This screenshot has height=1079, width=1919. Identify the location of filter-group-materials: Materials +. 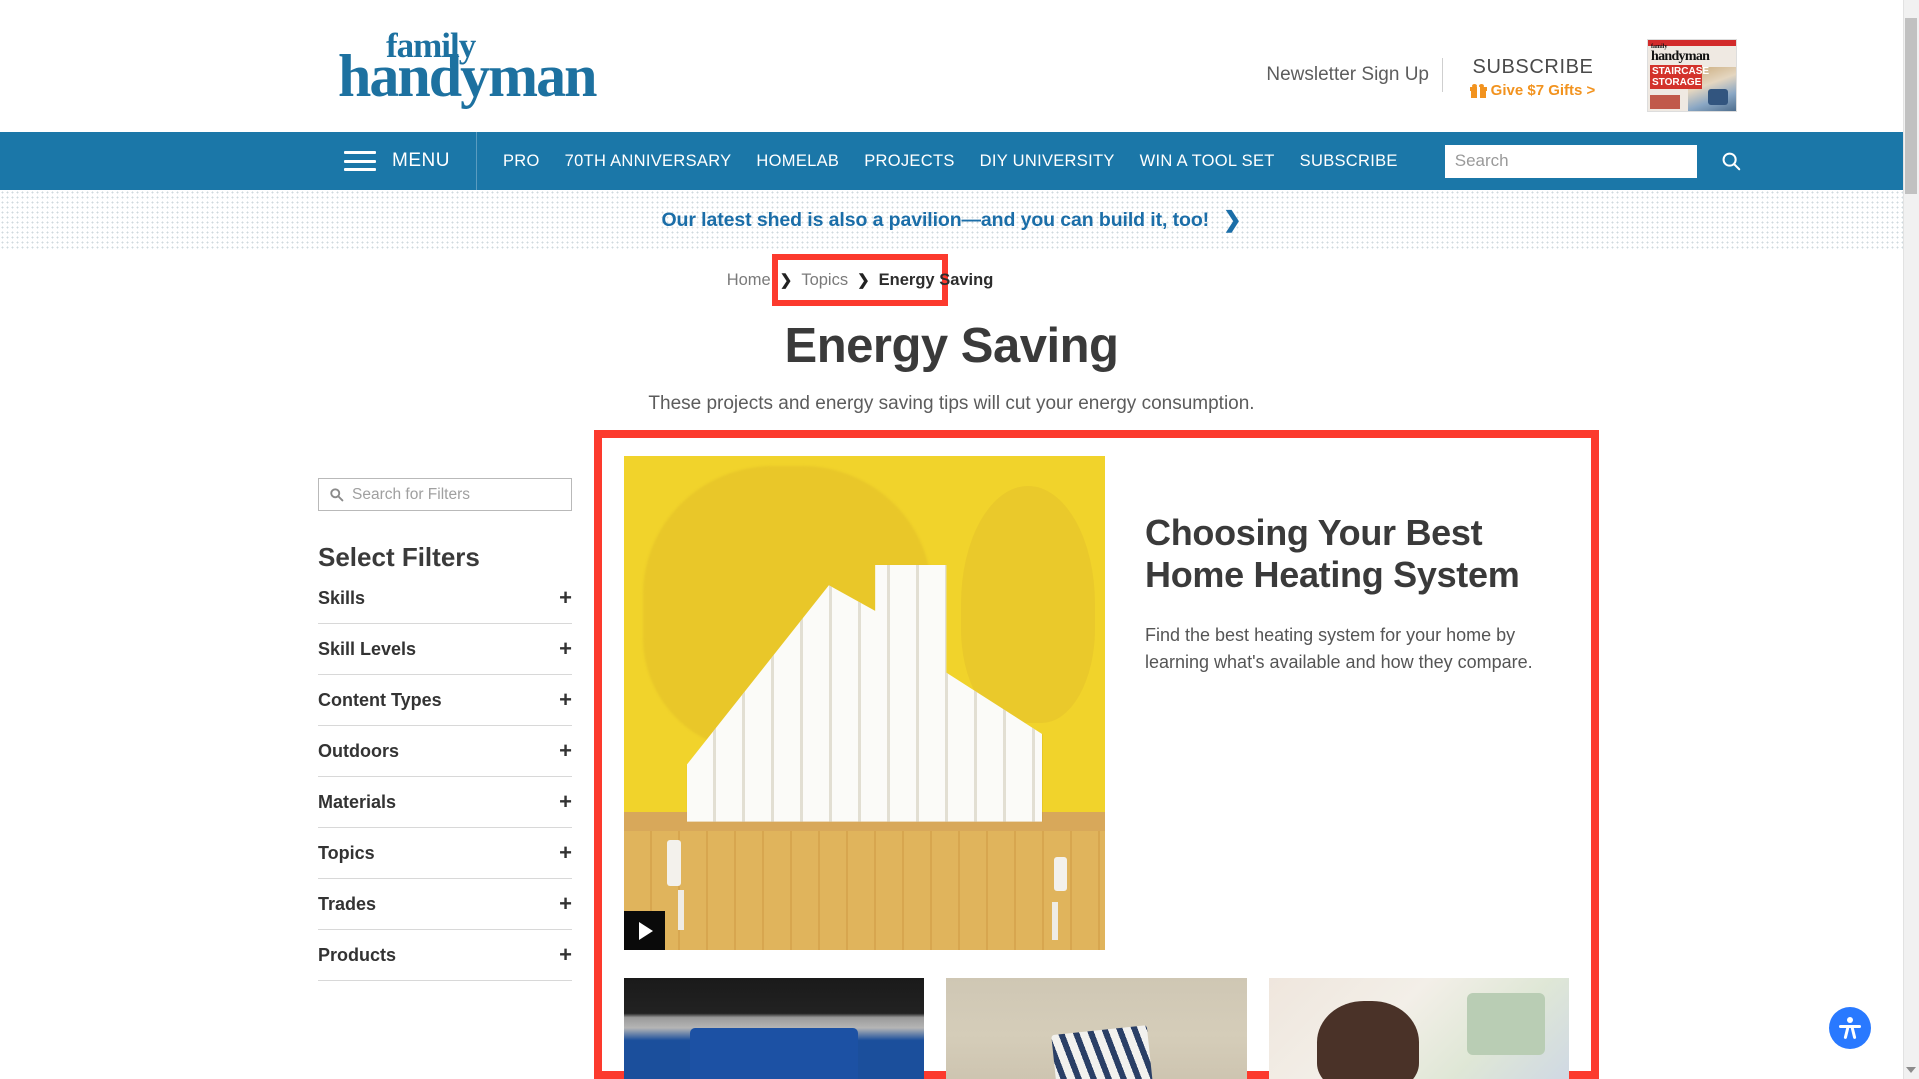
(445, 802).